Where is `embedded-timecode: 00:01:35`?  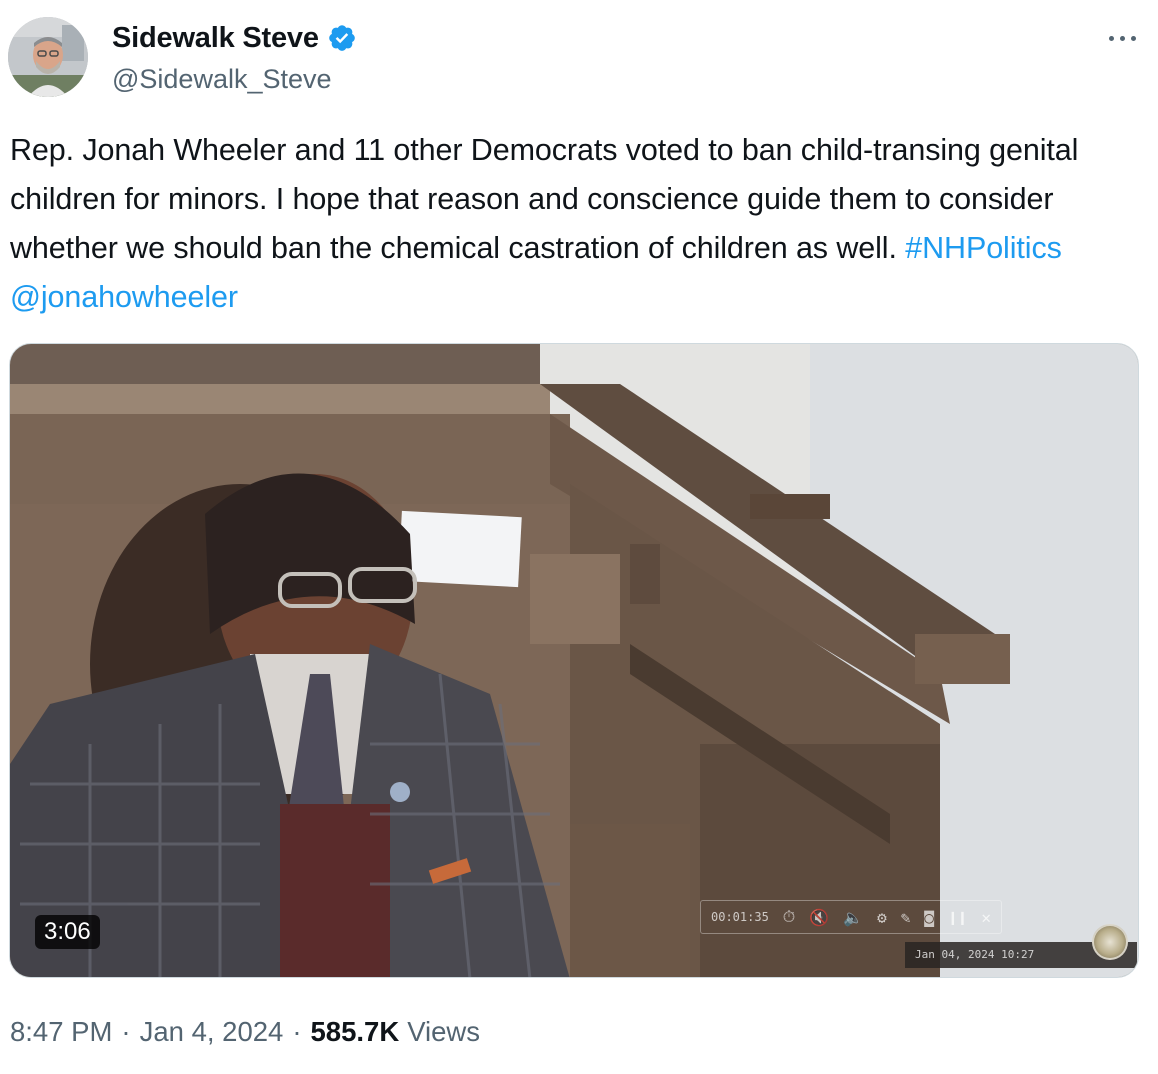
embedded-timecode: 00:01:35 is located at coordinates (740, 917).